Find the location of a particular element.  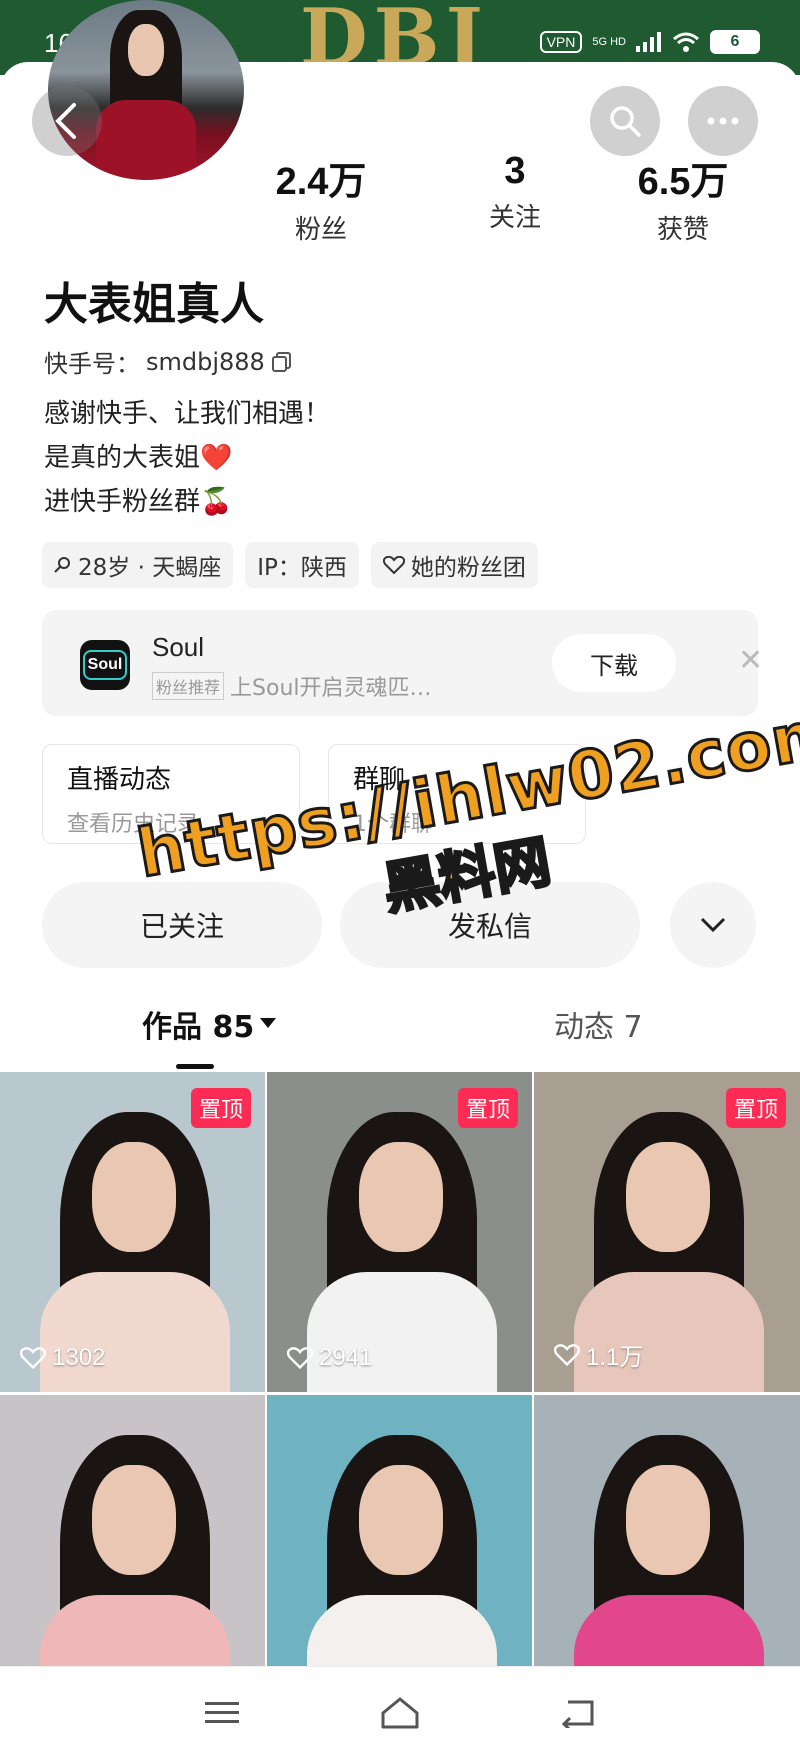

tag-label: IP：陕西 is located at coordinates (302, 568).